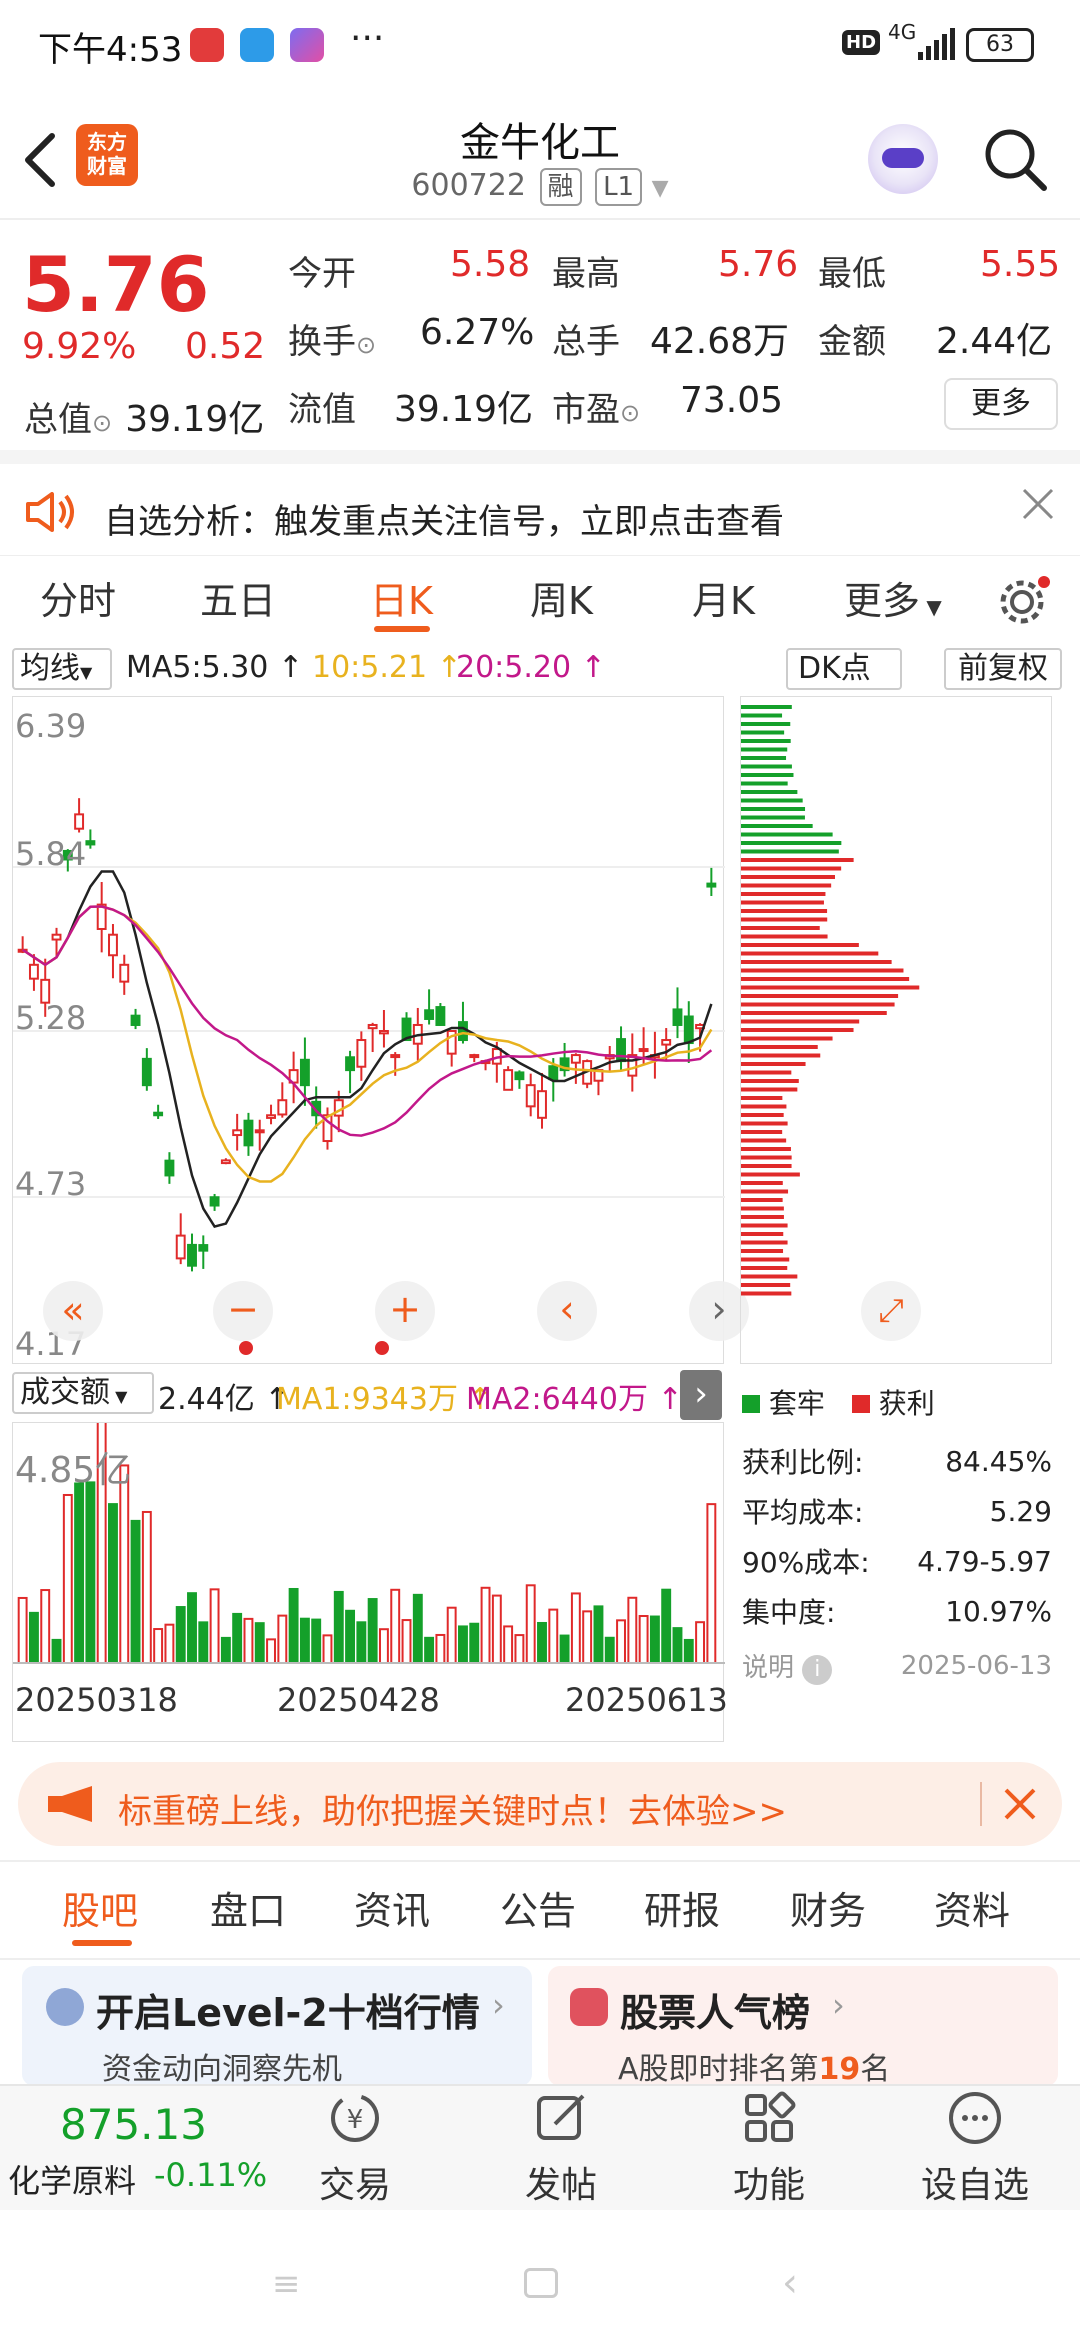 This screenshot has width=1080, height=2340. I want to click on sector-index-name: 化学原料, so click(72, 2179).